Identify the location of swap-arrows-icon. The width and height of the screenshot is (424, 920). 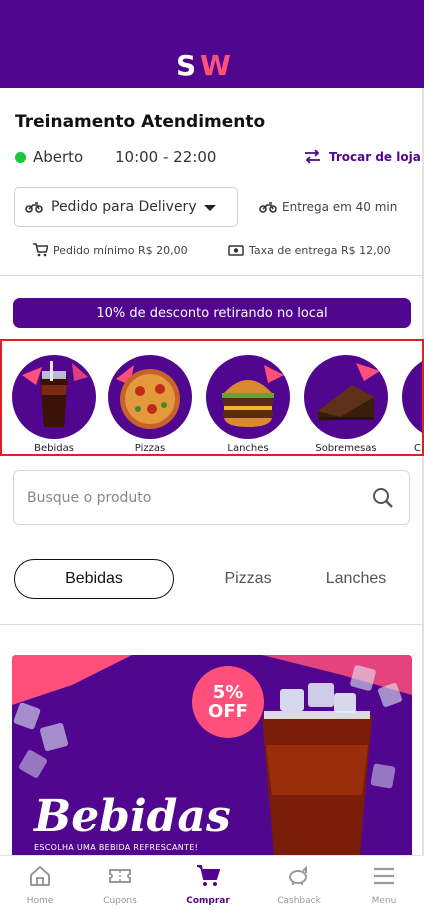
(312, 156).